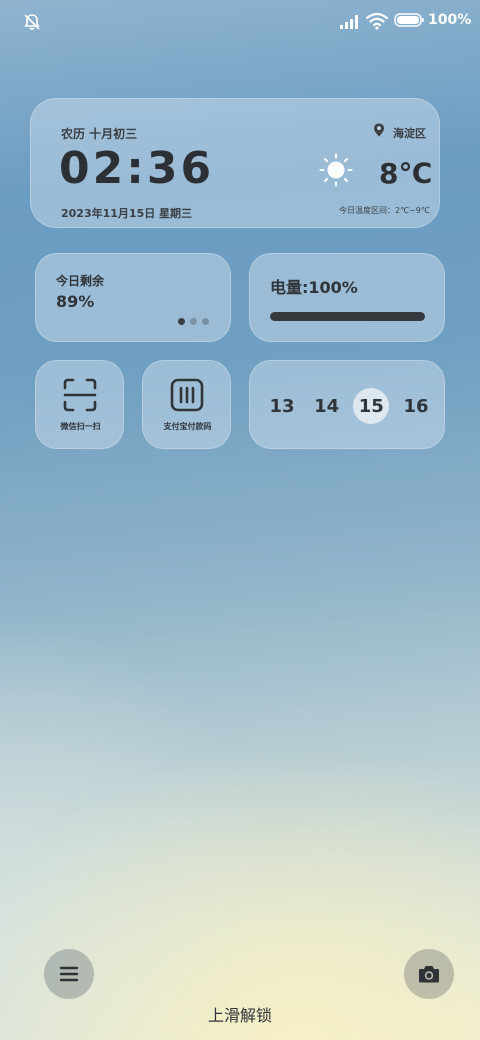 The height and width of the screenshot is (1040, 480). Describe the element at coordinates (409, 133) in the screenshot. I see `location-name: 海淀区` at that location.